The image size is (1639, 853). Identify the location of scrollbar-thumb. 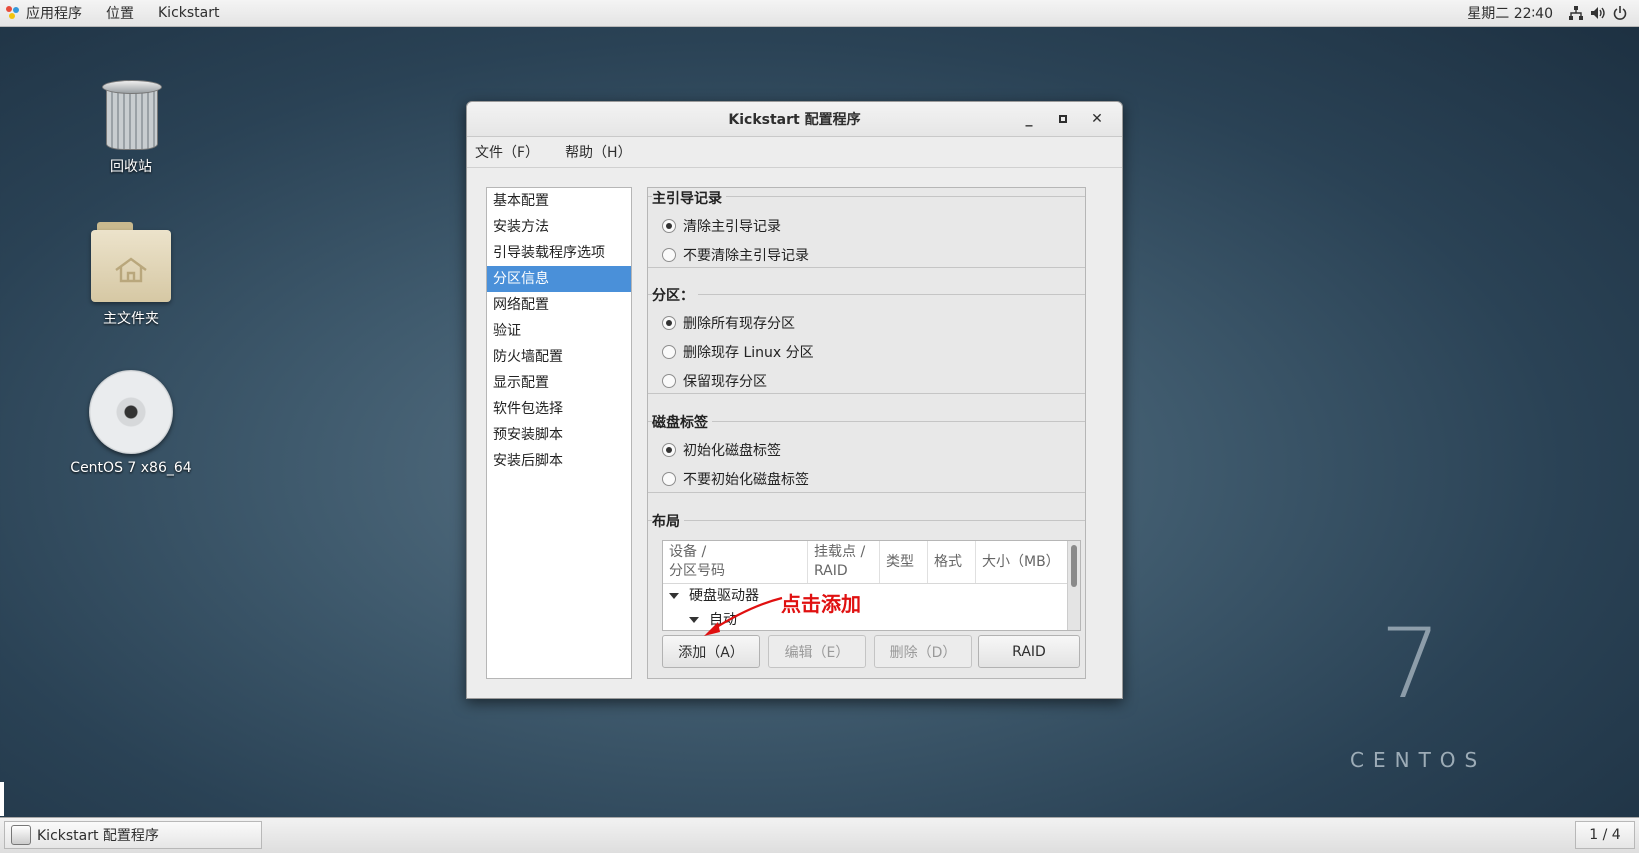
(1074, 566).